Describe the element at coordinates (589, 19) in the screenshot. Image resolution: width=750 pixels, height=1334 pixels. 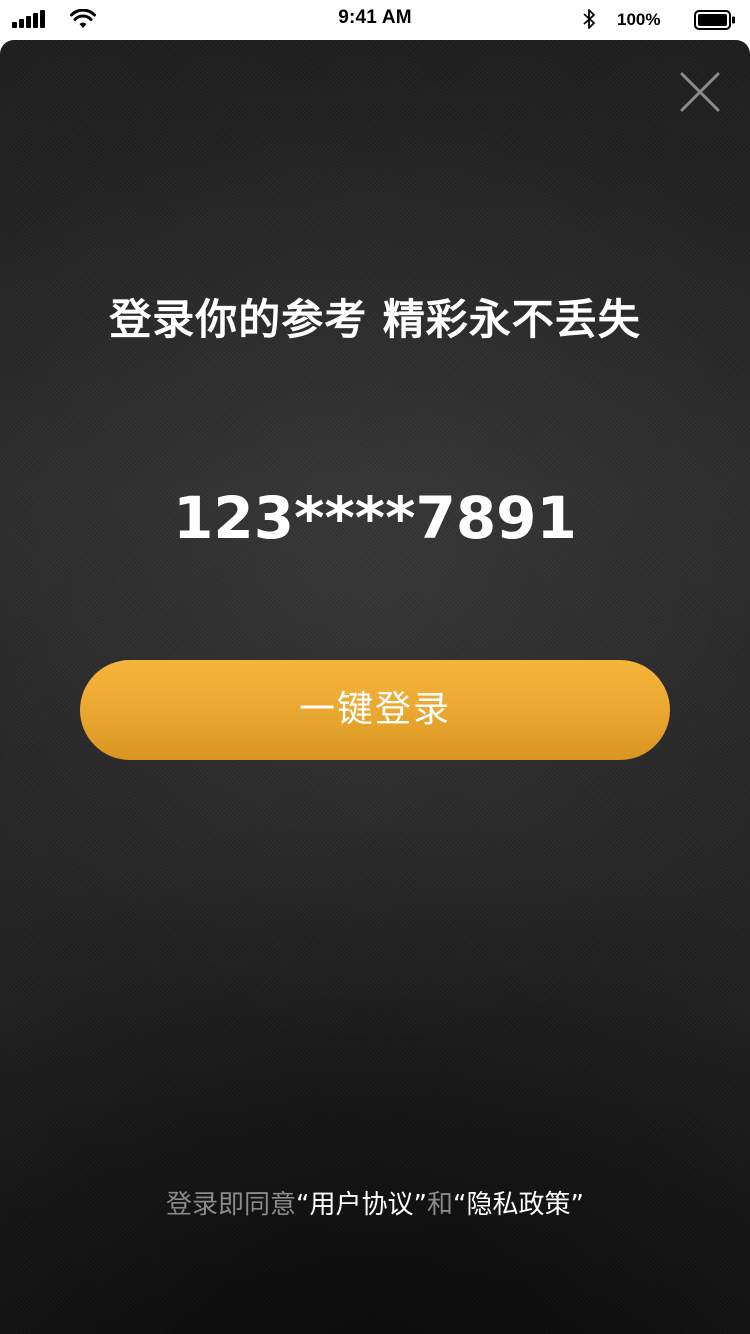
I see `bluetooth-icon` at that location.